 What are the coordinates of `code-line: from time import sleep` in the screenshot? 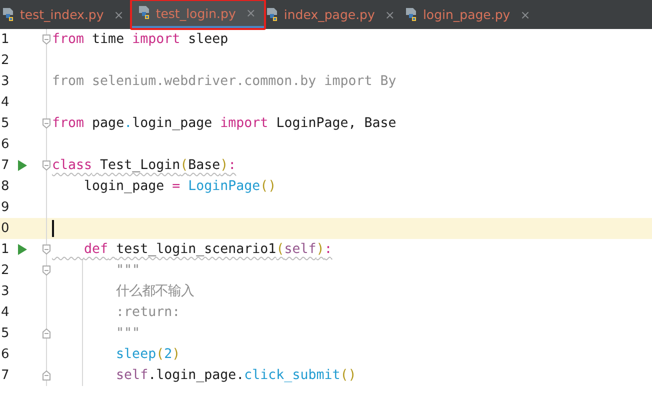 It's located at (140, 40).